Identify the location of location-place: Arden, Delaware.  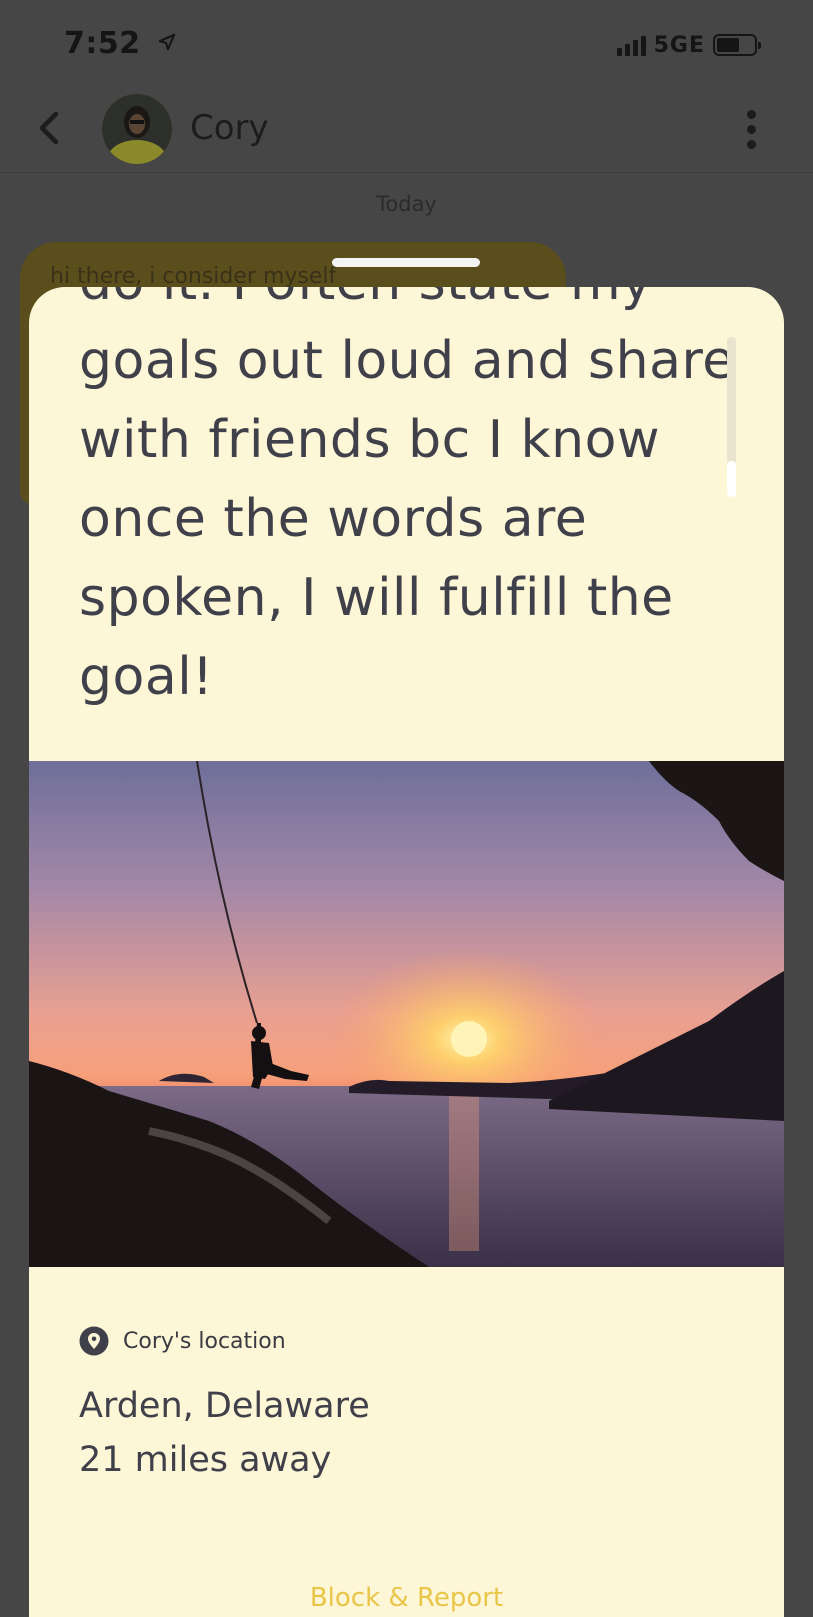
(224, 1406).